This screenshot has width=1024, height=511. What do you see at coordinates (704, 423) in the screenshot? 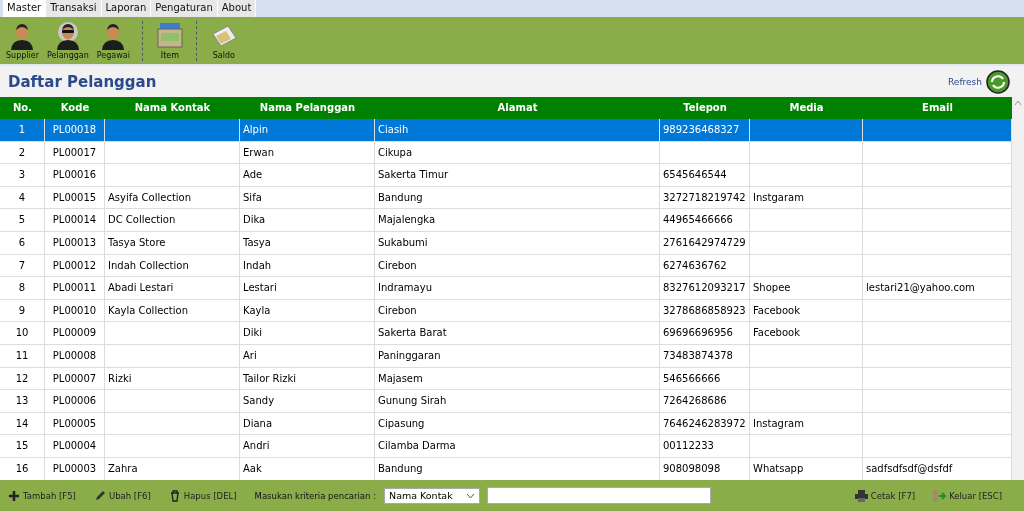
I see `table-cell: 7646246283972` at bounding box center [704, 423].